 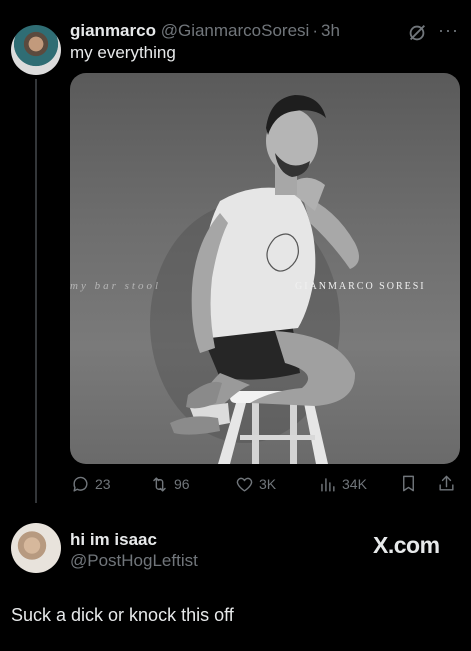 What do you see at coordinates (36, 548) in the screenshot?
I see `quote-user-avatar` at bounding box center [36, 548].